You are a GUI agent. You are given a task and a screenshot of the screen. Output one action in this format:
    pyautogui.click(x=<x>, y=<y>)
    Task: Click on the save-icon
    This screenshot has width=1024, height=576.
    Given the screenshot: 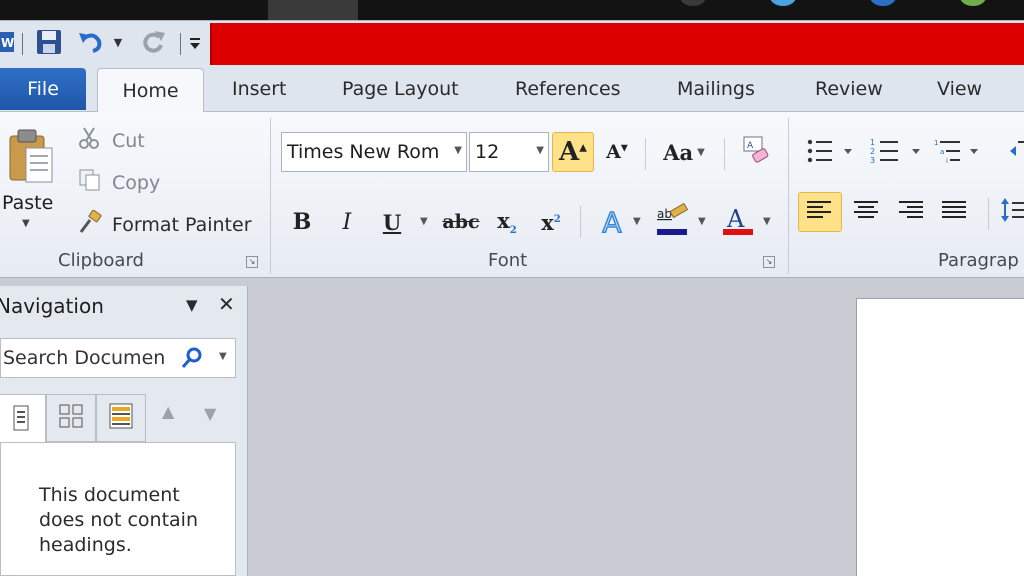 What is the action you would take?
    pyautogui.click(x=49, y=42)
    